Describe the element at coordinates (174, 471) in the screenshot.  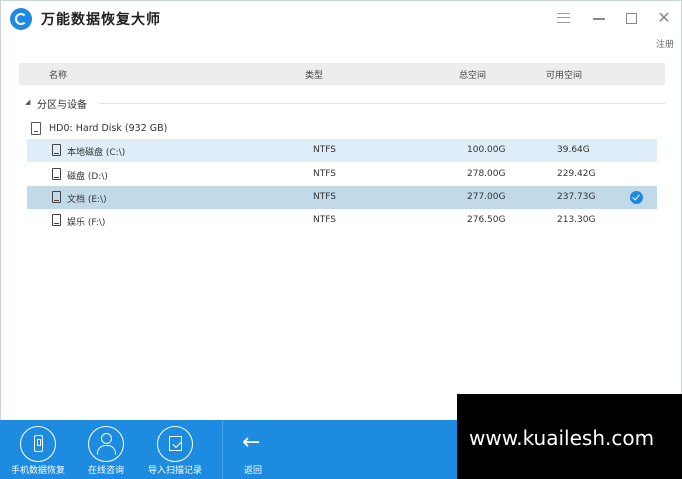
I see `import-scan-label: 导入扫描记录` at that location.